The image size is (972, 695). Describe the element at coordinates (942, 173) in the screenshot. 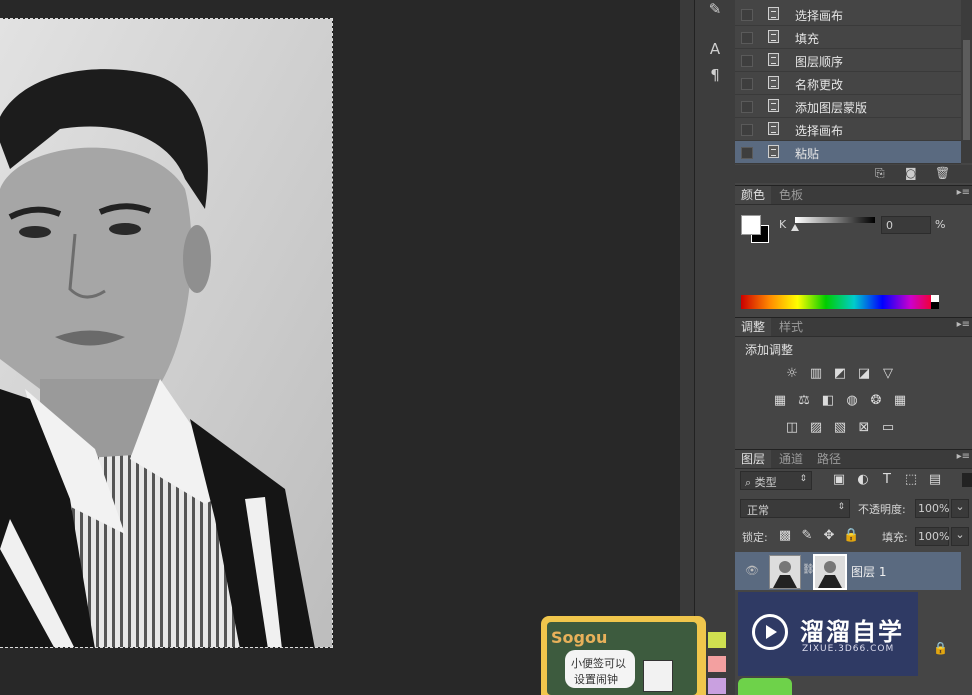

I see `trash-icon: 🗑` at that location.